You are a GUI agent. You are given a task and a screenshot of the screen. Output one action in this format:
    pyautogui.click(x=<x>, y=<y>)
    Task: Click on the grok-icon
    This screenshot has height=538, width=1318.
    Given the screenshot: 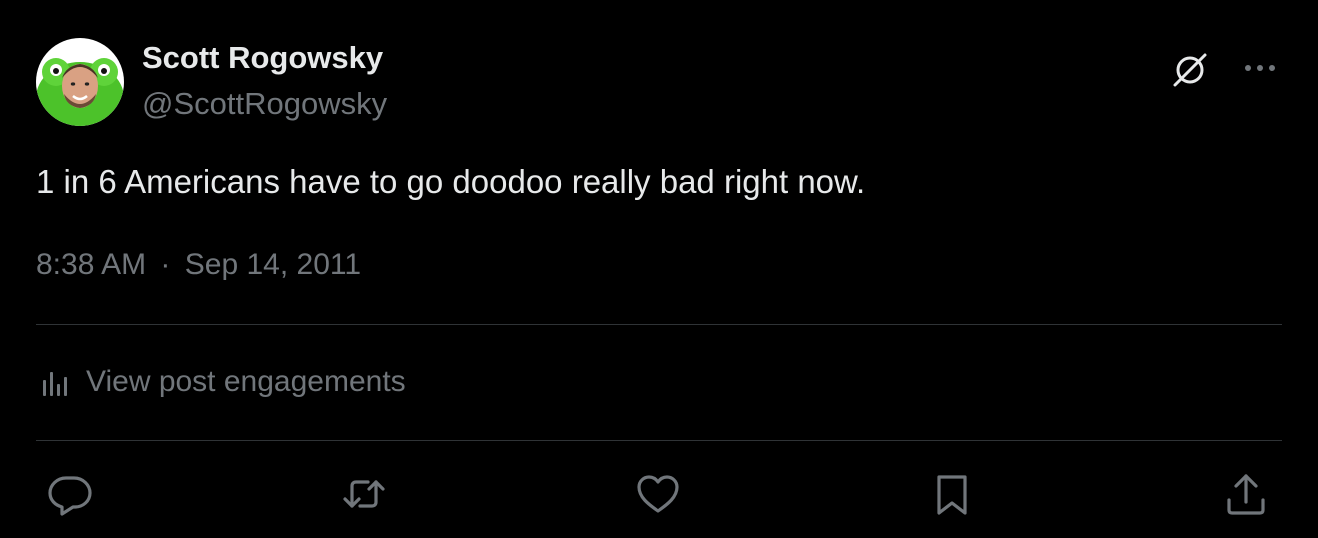 What is the action you would take?
    pyautogui.click(x=1190, y=70)
    